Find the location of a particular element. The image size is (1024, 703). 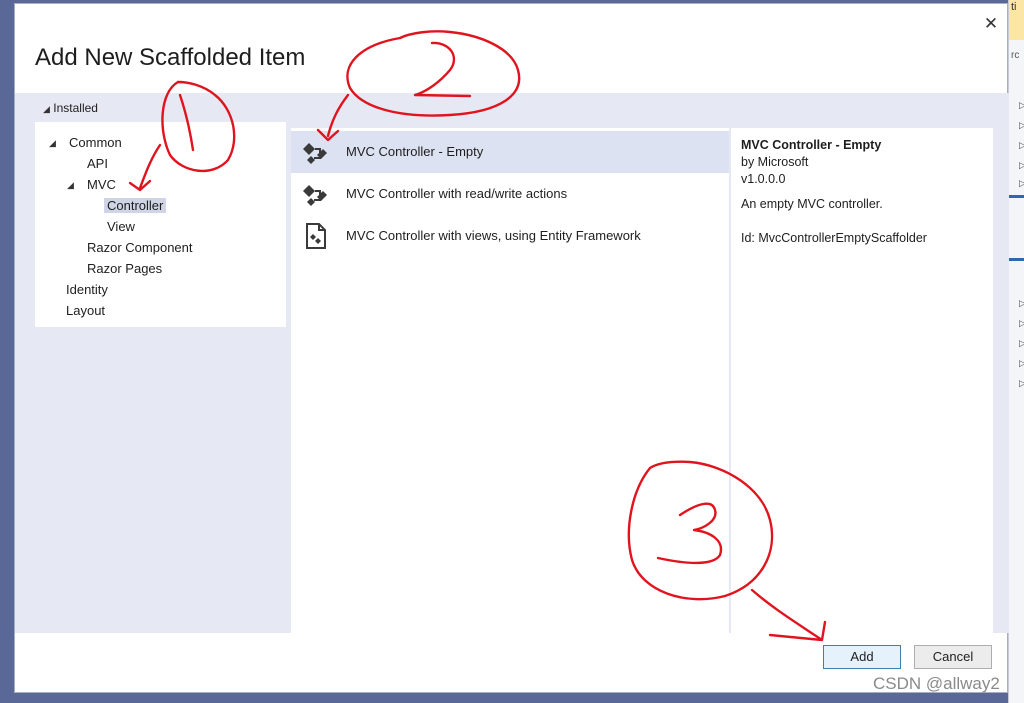

close-button: ✕ is located at coordinates (991, 24).